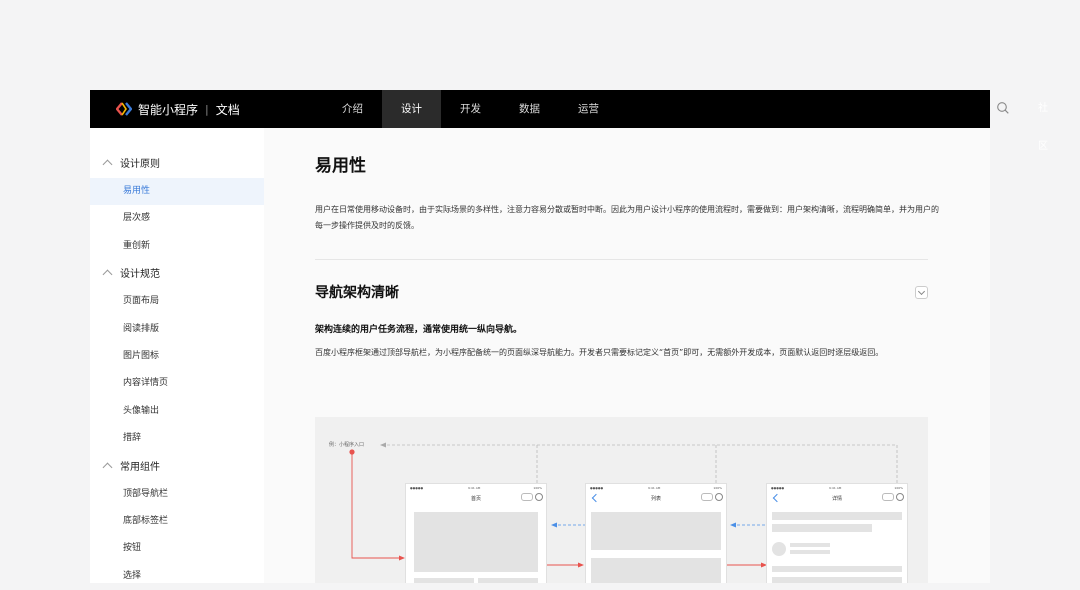 Image resolution: width=1080 pixels, height=590 pixels. Describe the element at coordinates (177, 164) in the screenshot. I see `sidebar-group-principles: 设计原则` at that location.